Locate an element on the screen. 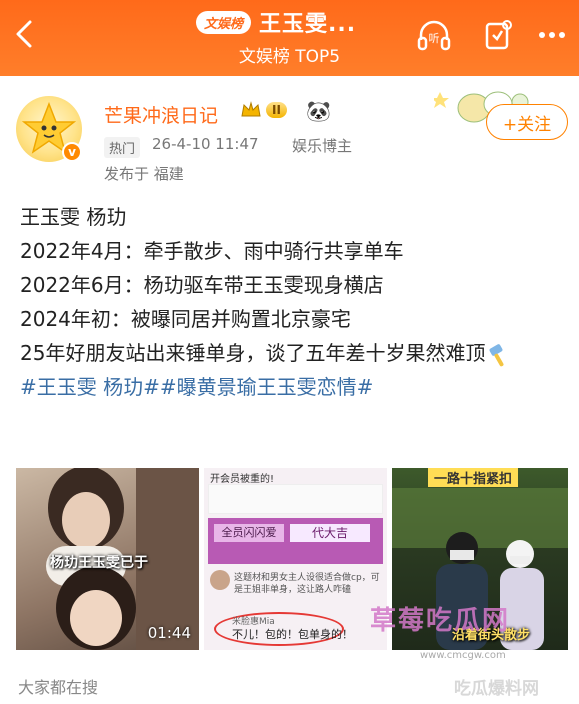 Image resolution: width=579 pixels, height=704 pixels. banner-label-2: 代大吉 is located at coordinates (330, 533).